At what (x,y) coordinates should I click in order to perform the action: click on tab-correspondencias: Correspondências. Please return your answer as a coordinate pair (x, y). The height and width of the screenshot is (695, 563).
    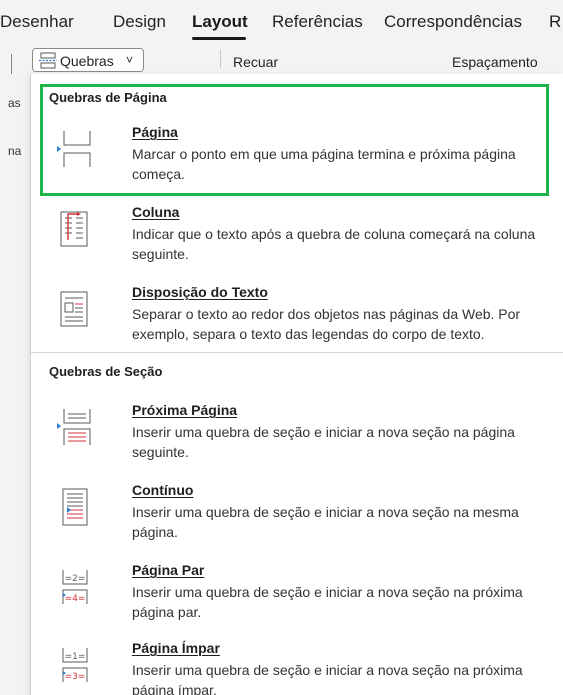
    Looking at the image, I should click on (453, 22).